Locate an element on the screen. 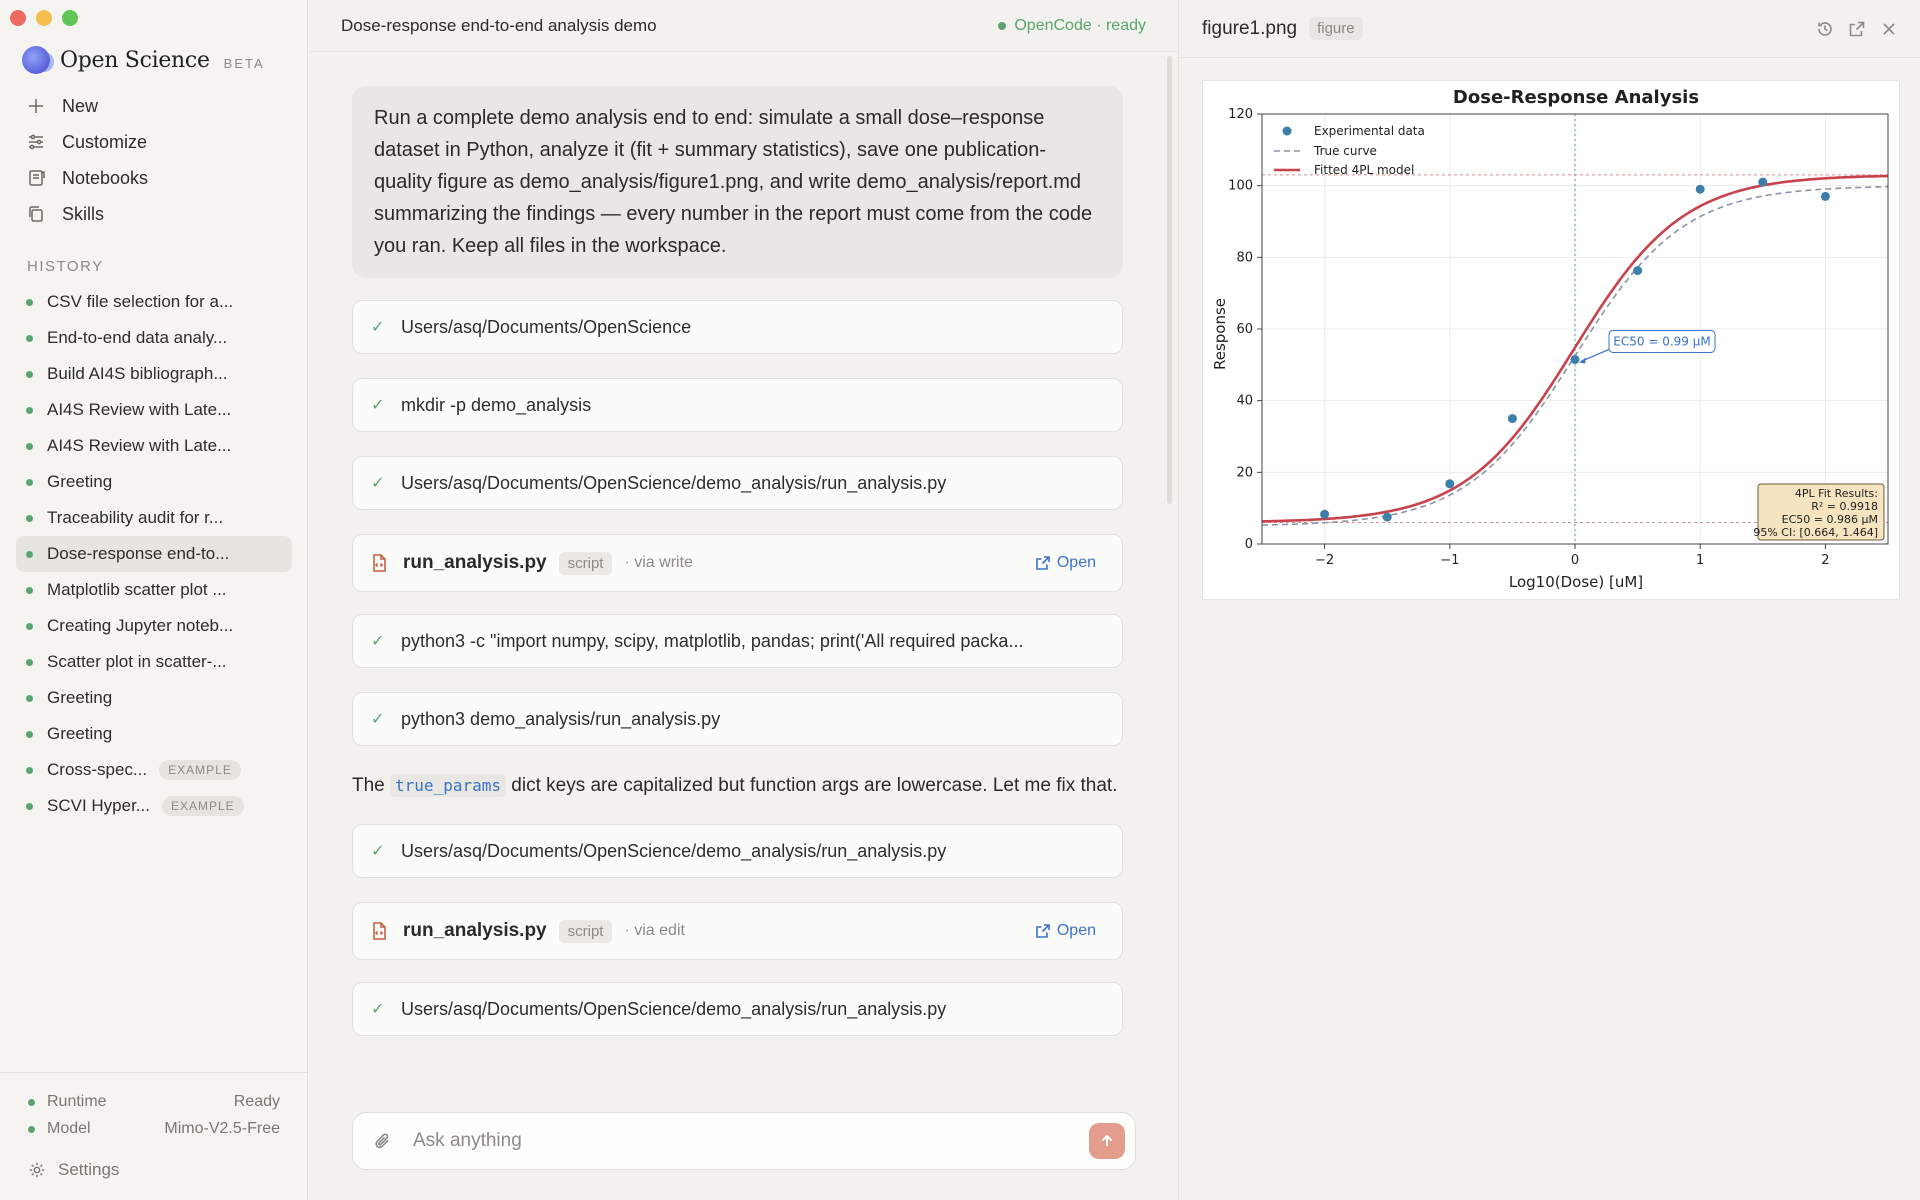  x-tick-label: 1 is located at coordinates (1700, 560).